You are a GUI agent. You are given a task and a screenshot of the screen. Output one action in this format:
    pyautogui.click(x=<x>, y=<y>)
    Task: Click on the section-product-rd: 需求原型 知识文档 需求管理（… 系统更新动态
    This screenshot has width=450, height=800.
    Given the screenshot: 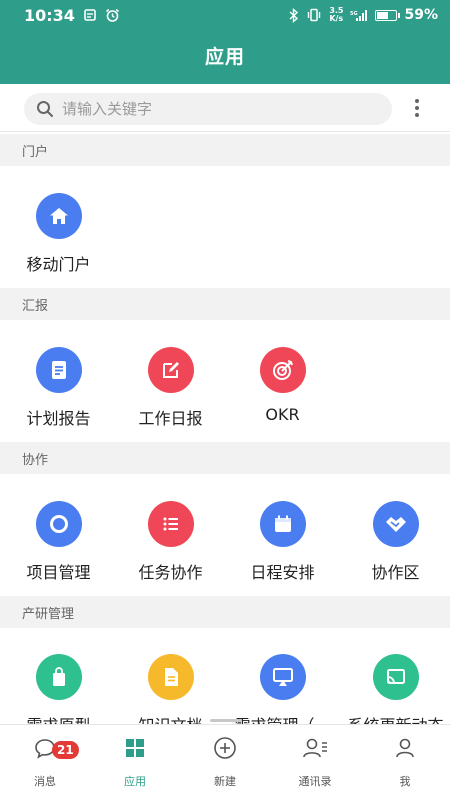 What is the action you would take?
    pyautogui.click(x=225, y=676)
    